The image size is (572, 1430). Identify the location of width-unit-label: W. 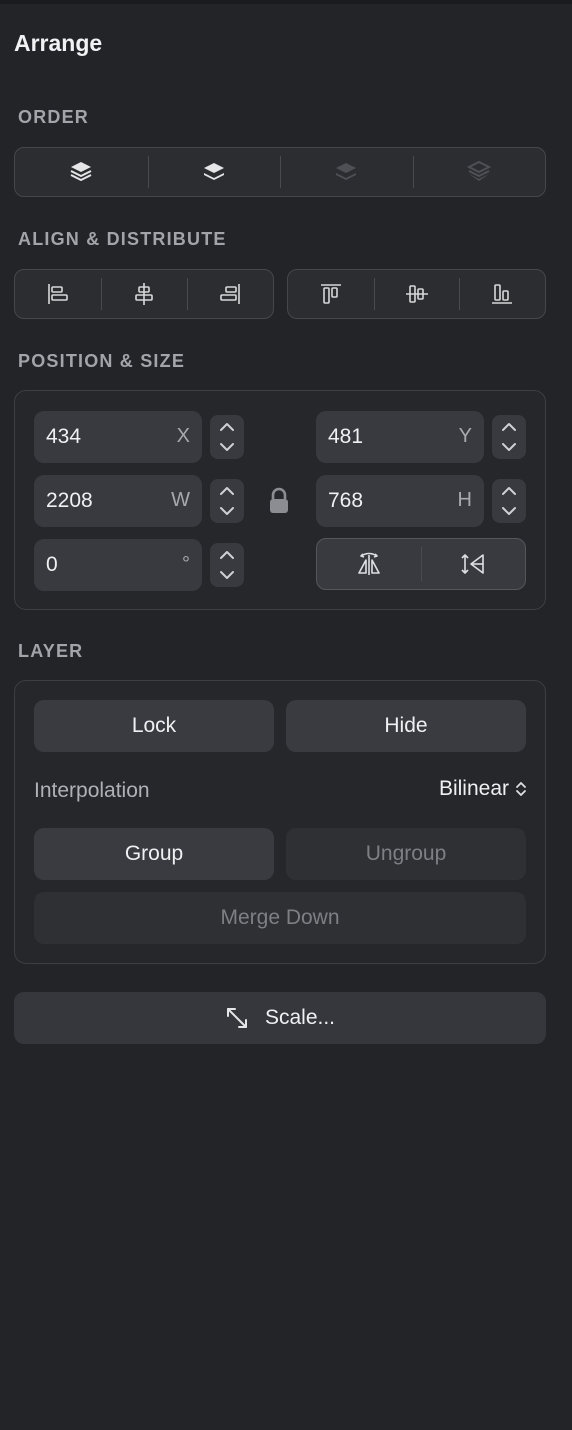
(180, 500).